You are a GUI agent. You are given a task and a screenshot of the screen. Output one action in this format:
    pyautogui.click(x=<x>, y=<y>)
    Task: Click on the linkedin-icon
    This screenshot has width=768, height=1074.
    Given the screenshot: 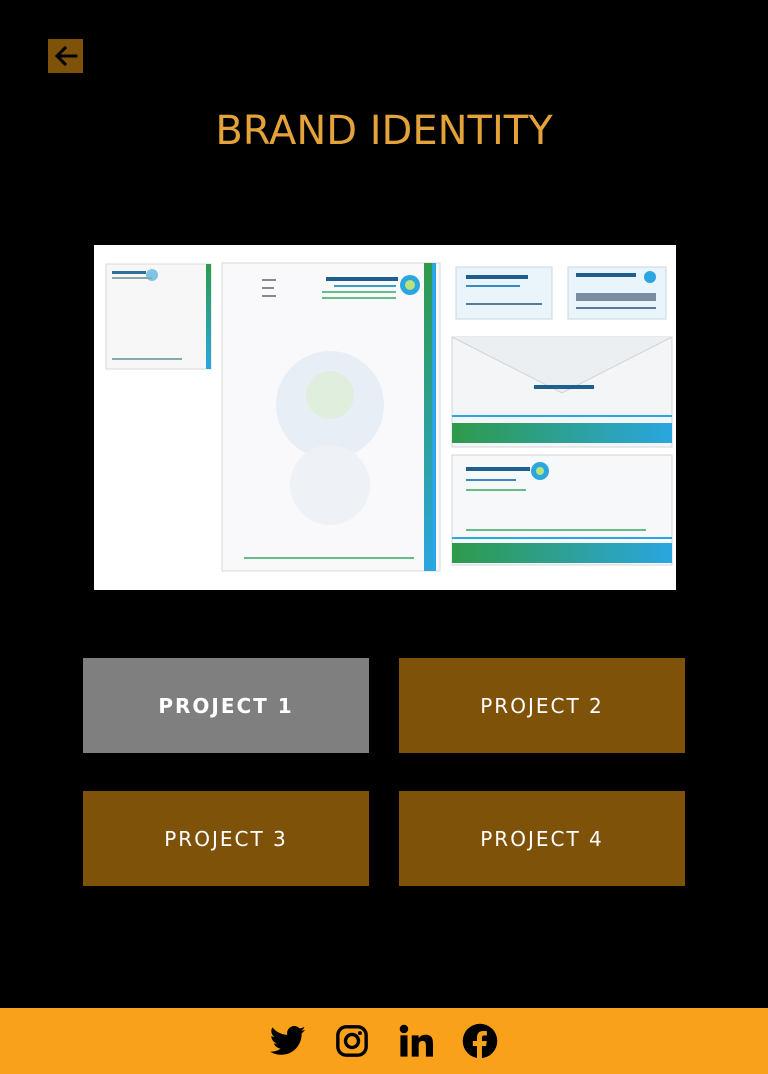 What is the action you would take?
    pyautogui.click(x=416, y=1040)
    